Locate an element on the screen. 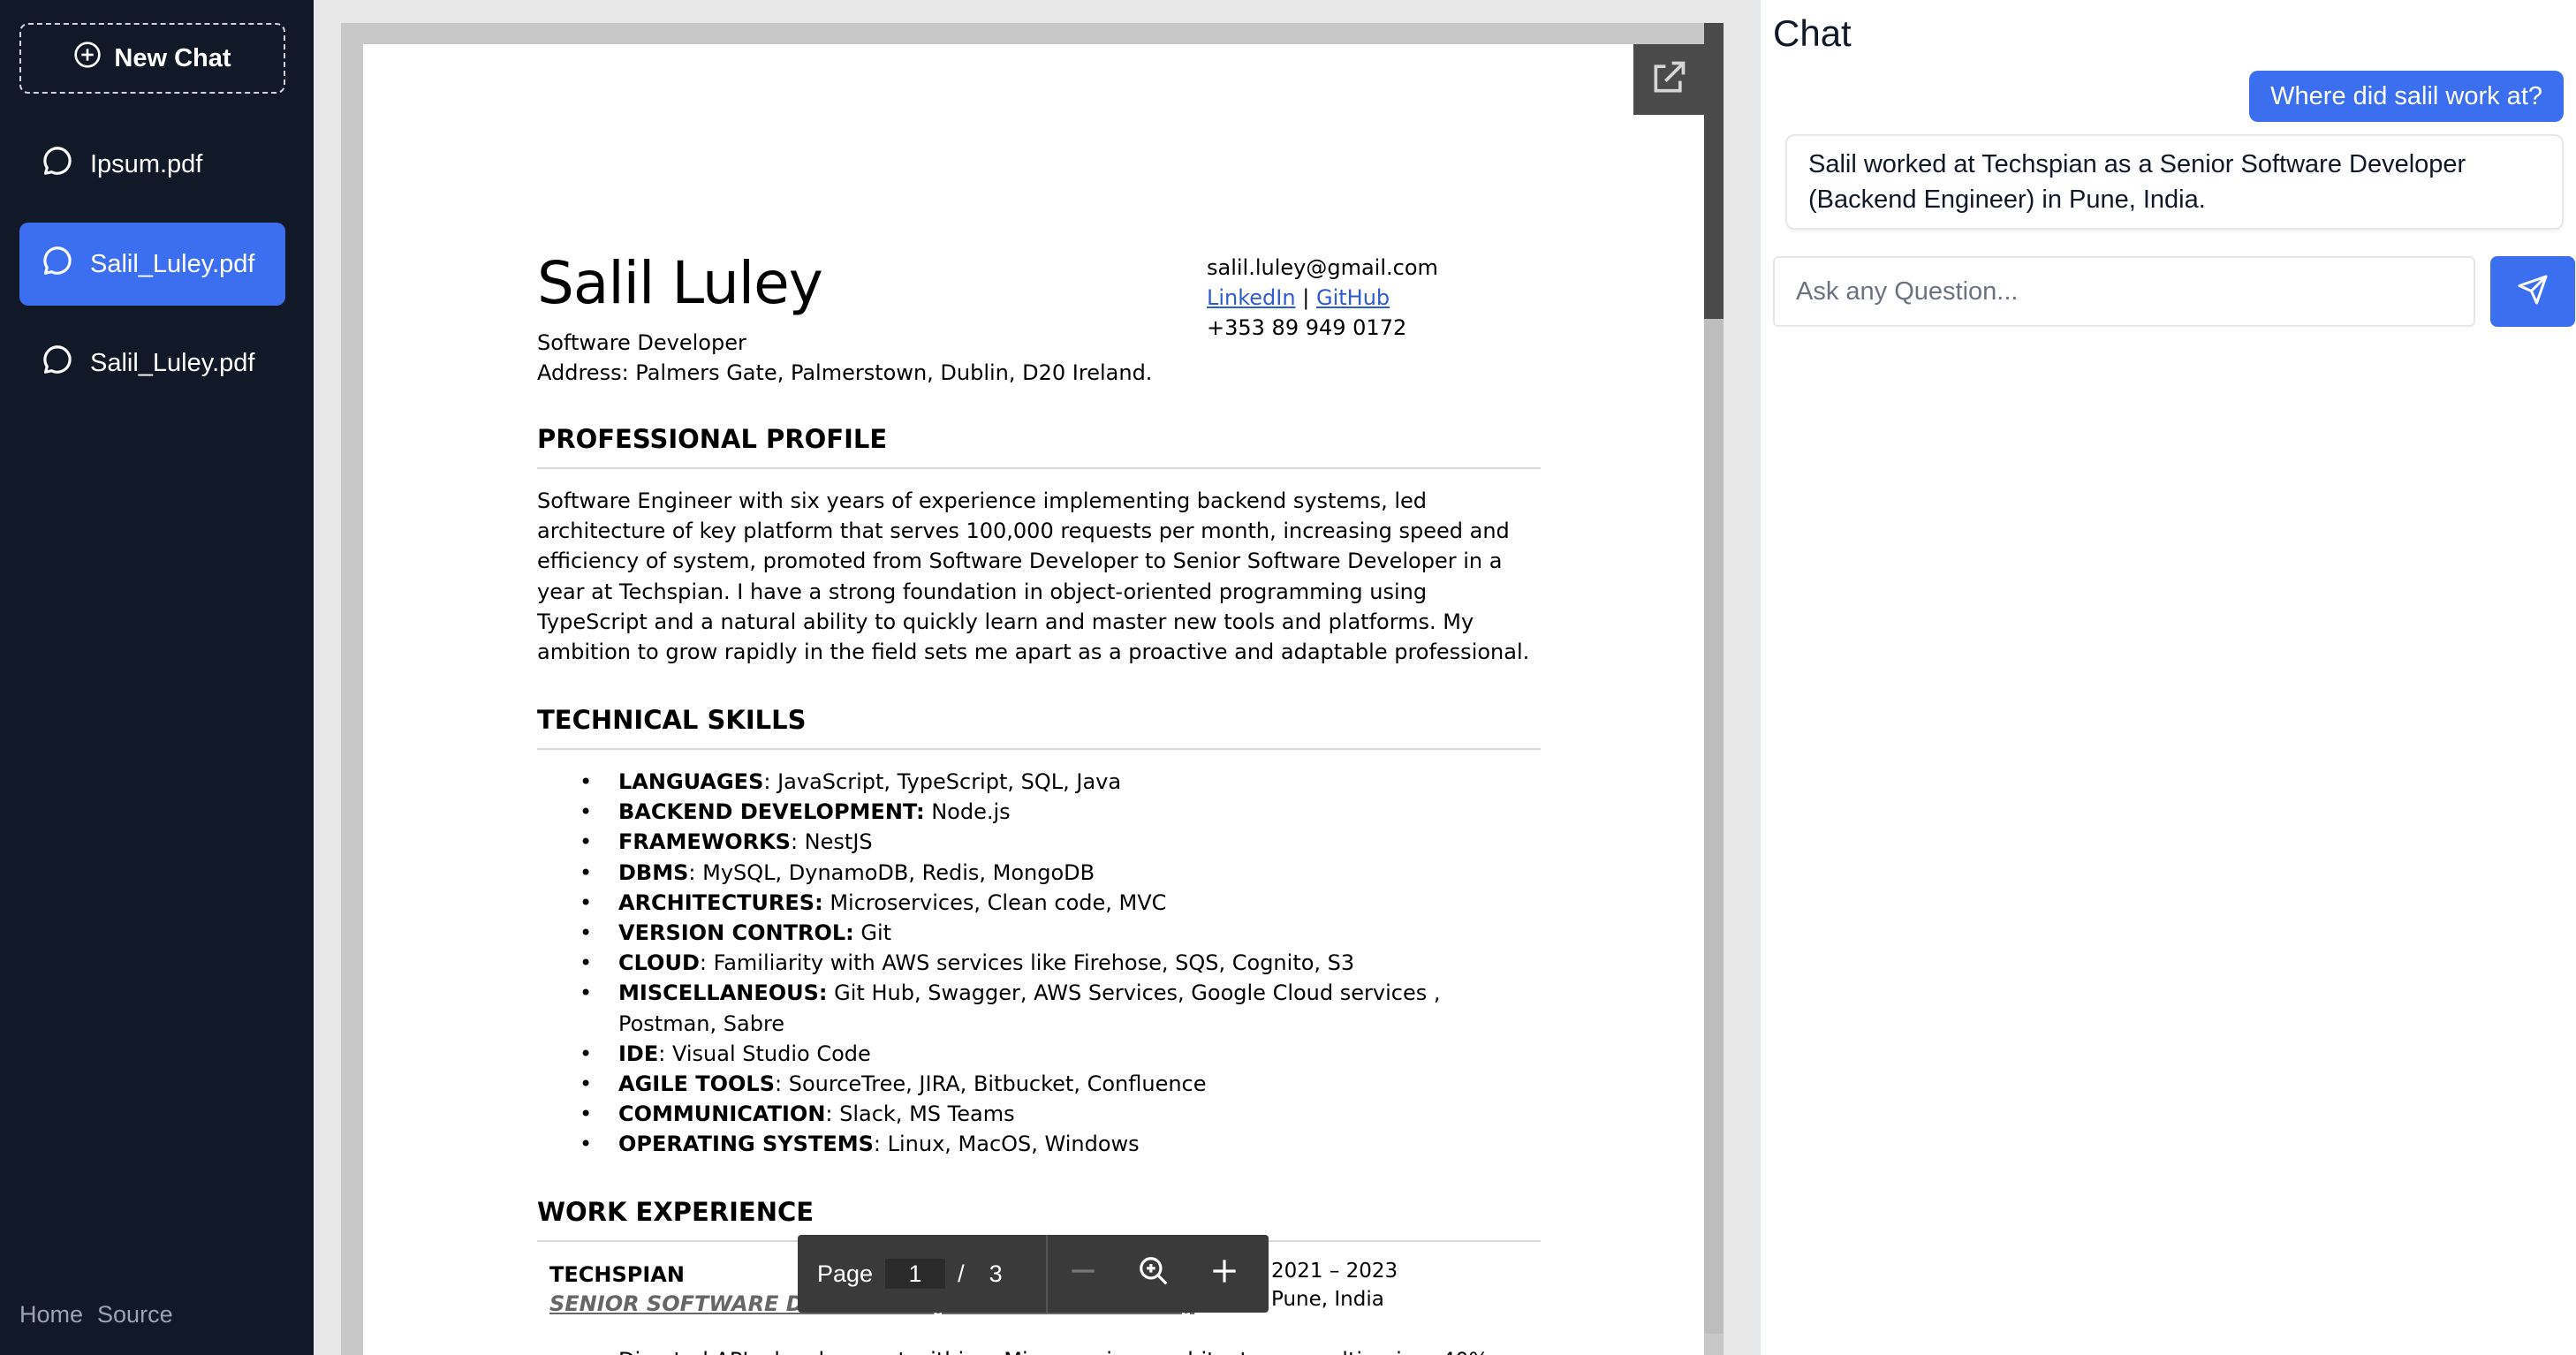  plus-circle-icon is located at coordinates (87, 58).